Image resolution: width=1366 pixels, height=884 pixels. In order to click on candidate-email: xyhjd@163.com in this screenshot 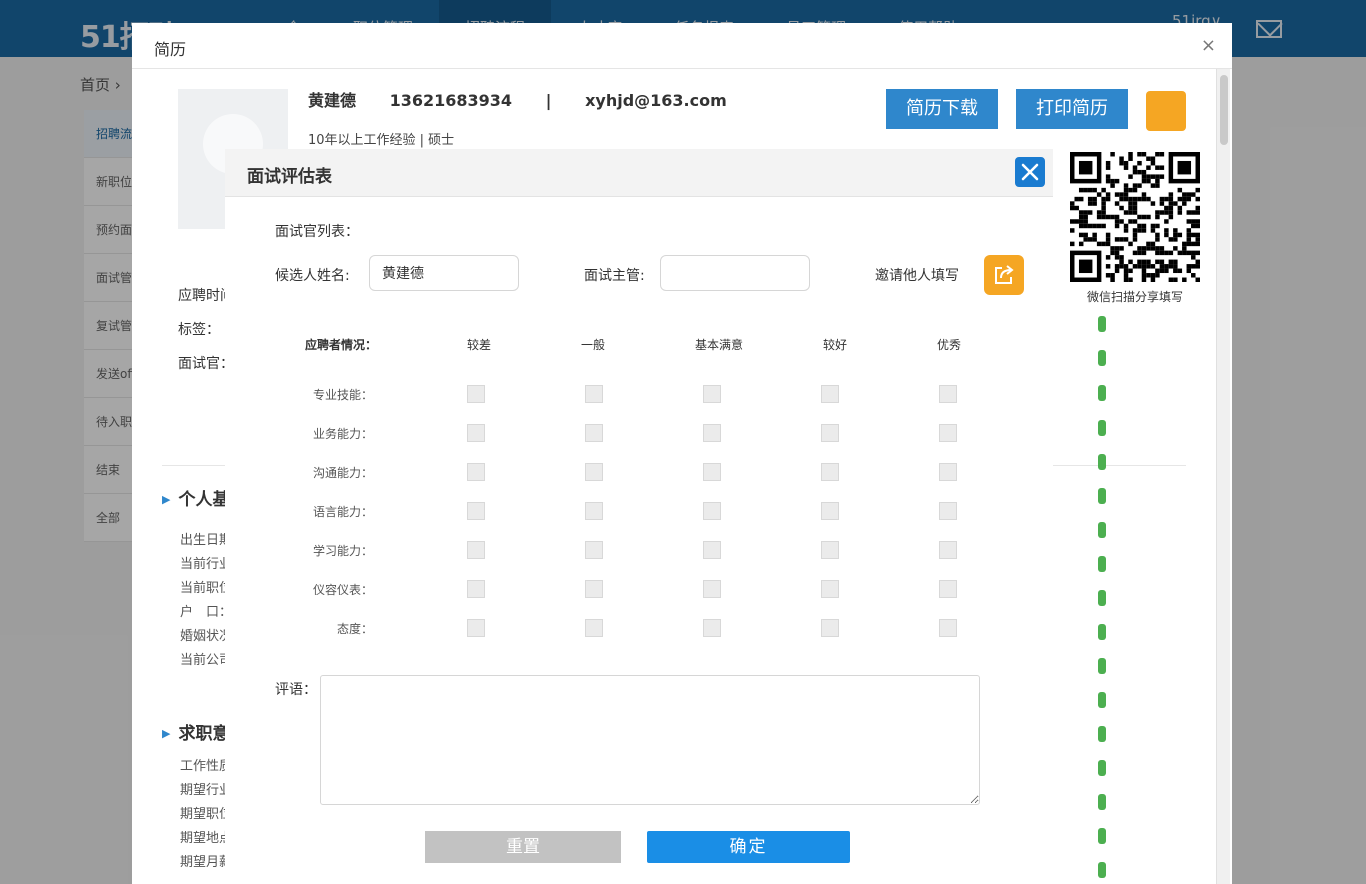, I will do `click(656, 100)`.